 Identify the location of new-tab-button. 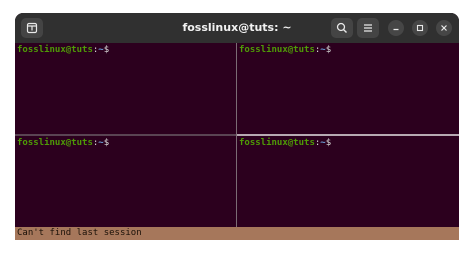
(32, 28).